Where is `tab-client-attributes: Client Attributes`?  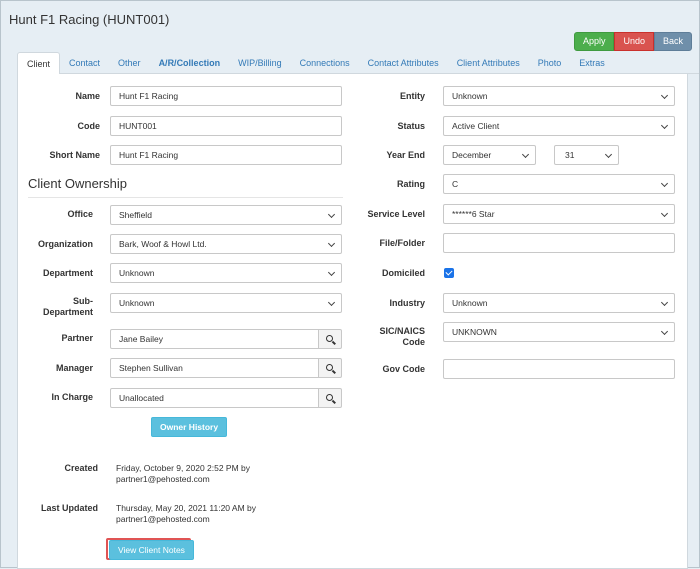 tab-client-attributes: Client Attributes is located at coordinates (488, 63).